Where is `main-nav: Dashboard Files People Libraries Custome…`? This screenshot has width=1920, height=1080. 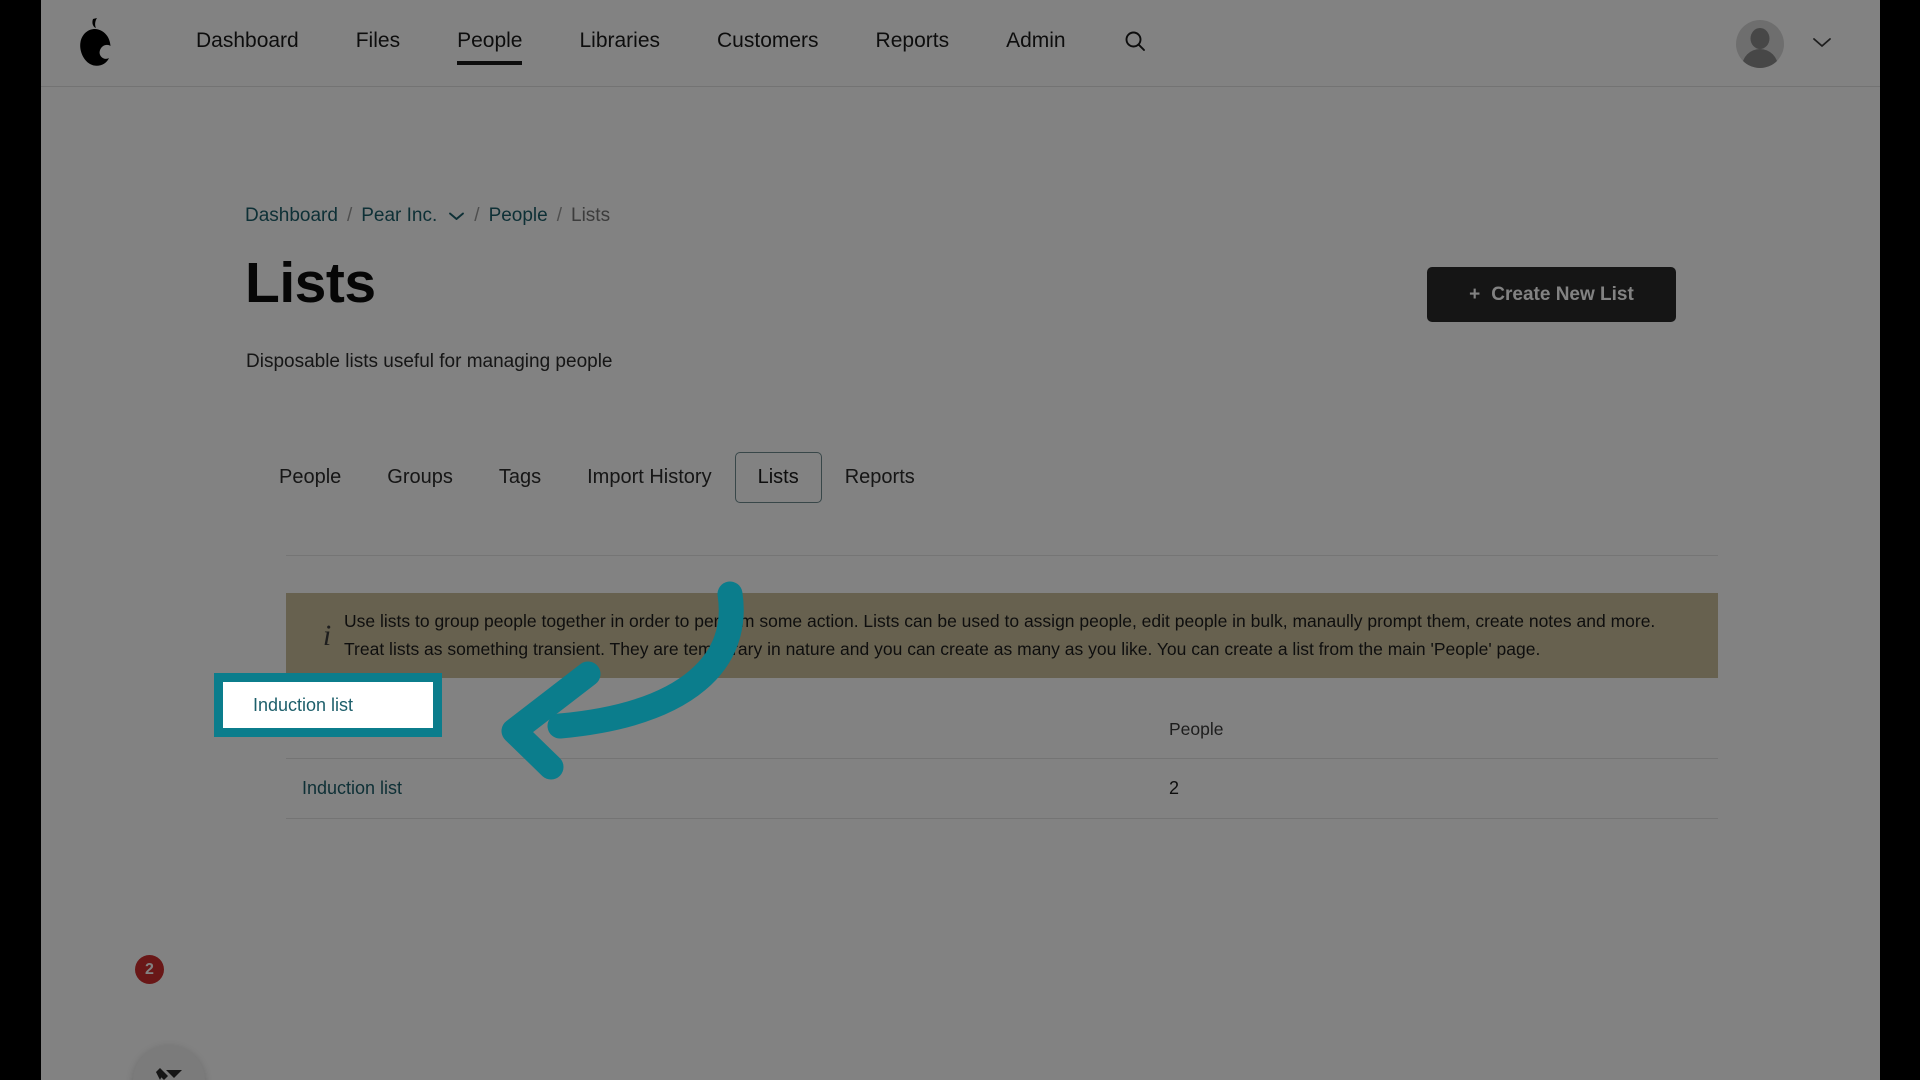
main-nav: Dashboard Files People Libraries Custome… is located at coordinates (671, 43).